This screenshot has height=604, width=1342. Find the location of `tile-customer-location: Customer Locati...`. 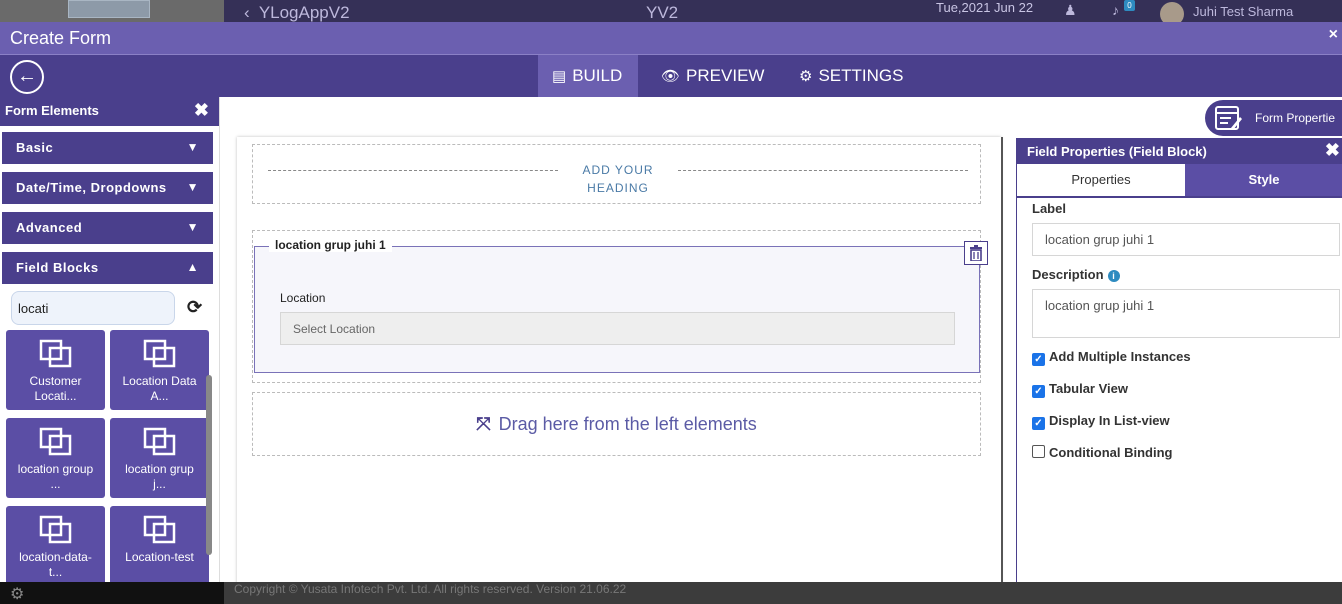

tile-customer-location: Customer Locati... is located at coordinates (55, 370).